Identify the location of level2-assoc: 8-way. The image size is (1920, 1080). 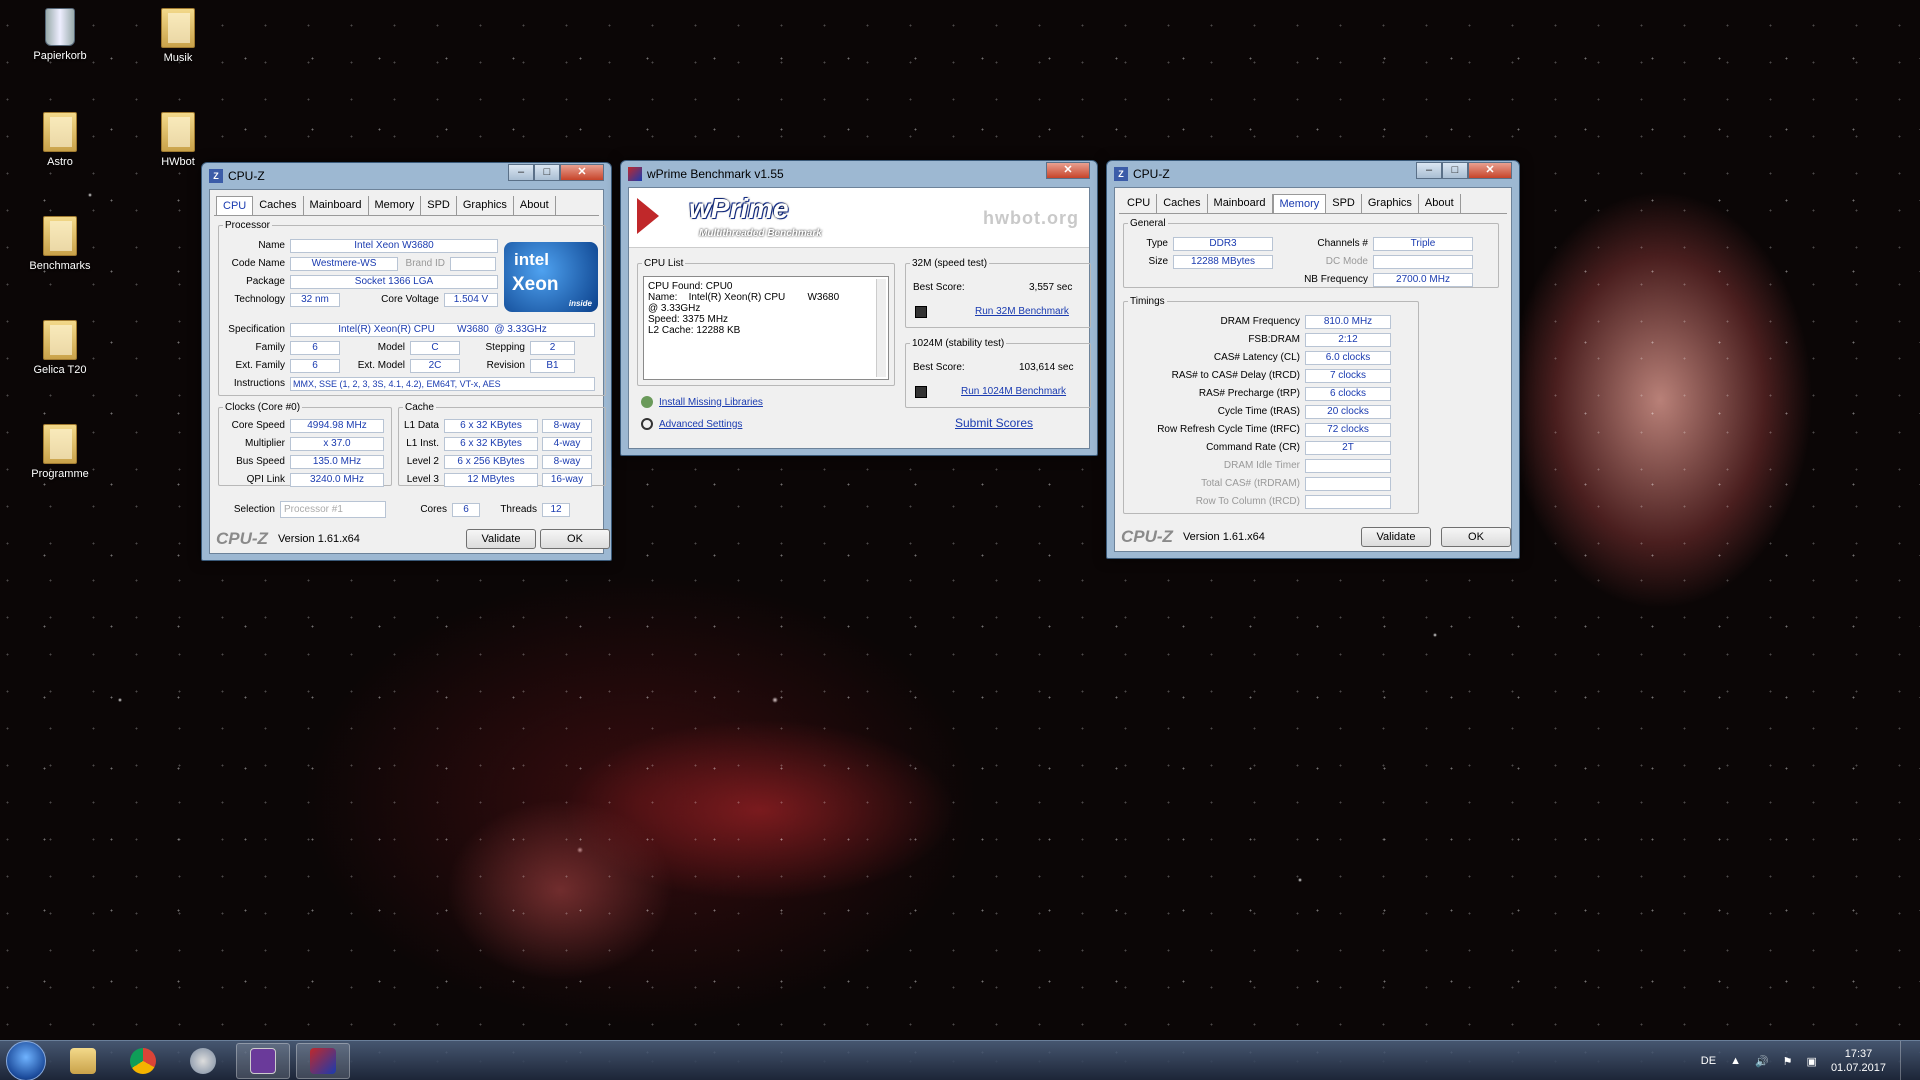
(567, 461).